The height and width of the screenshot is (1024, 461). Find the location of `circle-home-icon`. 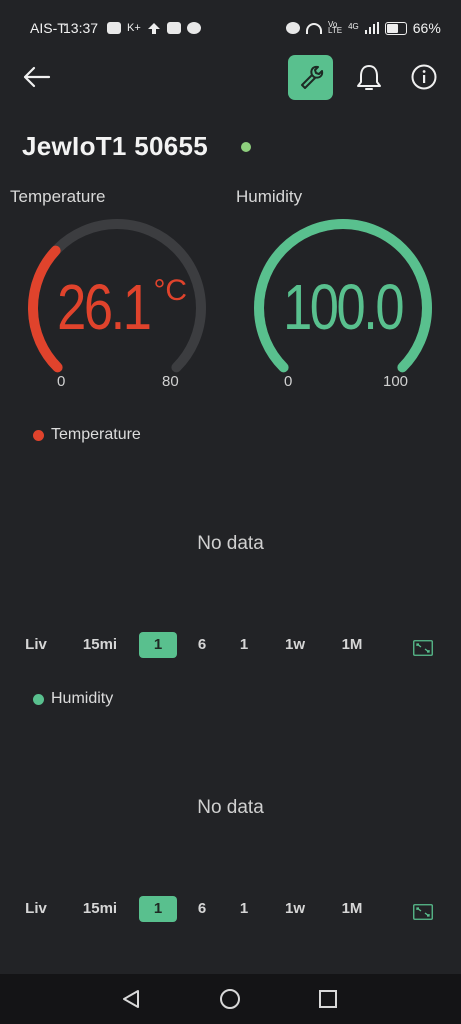

circle-home-icon is located at coordinates (230, 999).